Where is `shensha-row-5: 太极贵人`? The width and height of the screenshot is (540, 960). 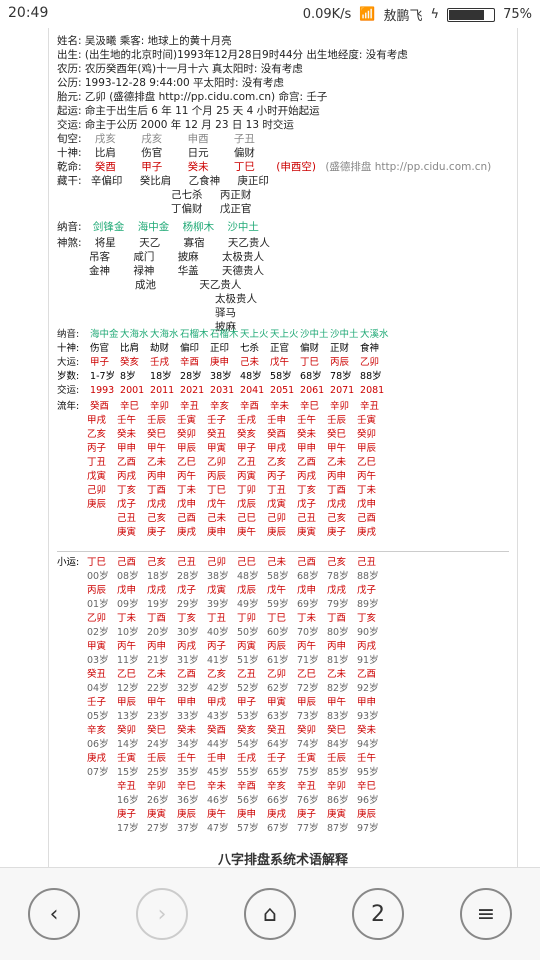
shensha-row-5: 太极贵人 is located at coordinates (236, 299).